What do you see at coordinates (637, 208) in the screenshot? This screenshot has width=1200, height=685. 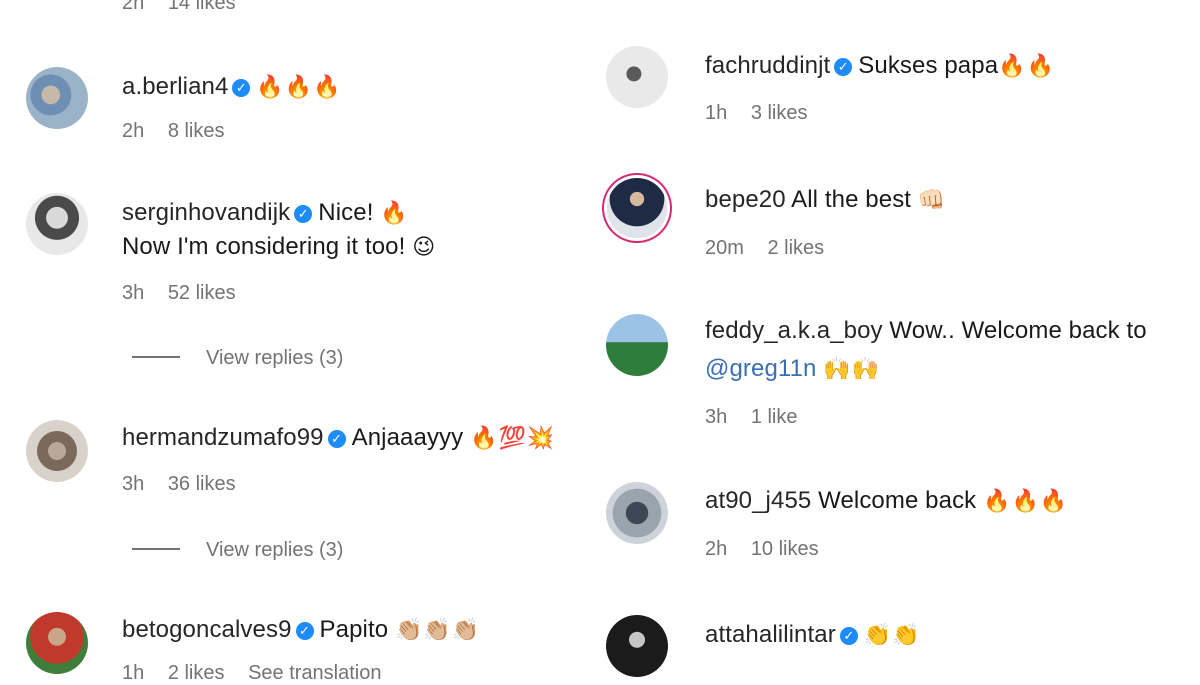 I see `avatar-story` at bounding box center [637, 208].